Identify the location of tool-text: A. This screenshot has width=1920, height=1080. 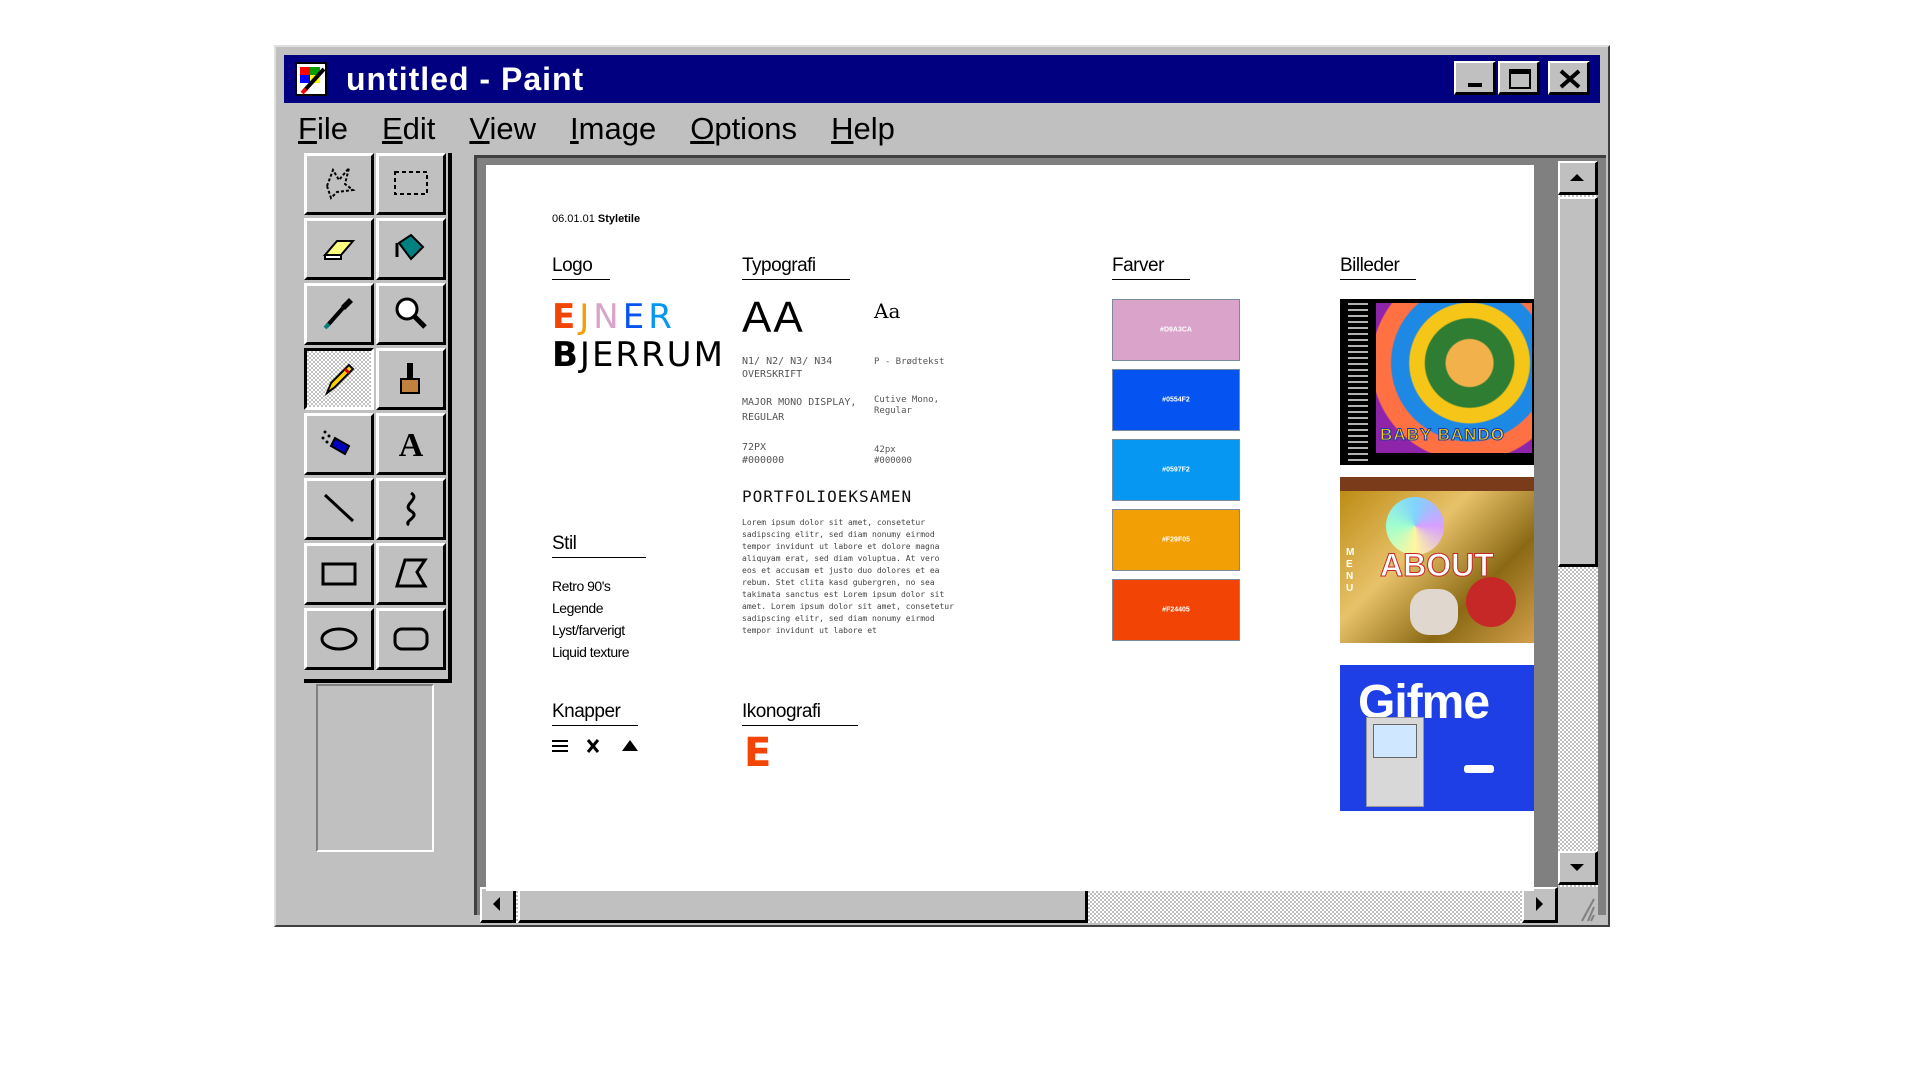
(411, 444).